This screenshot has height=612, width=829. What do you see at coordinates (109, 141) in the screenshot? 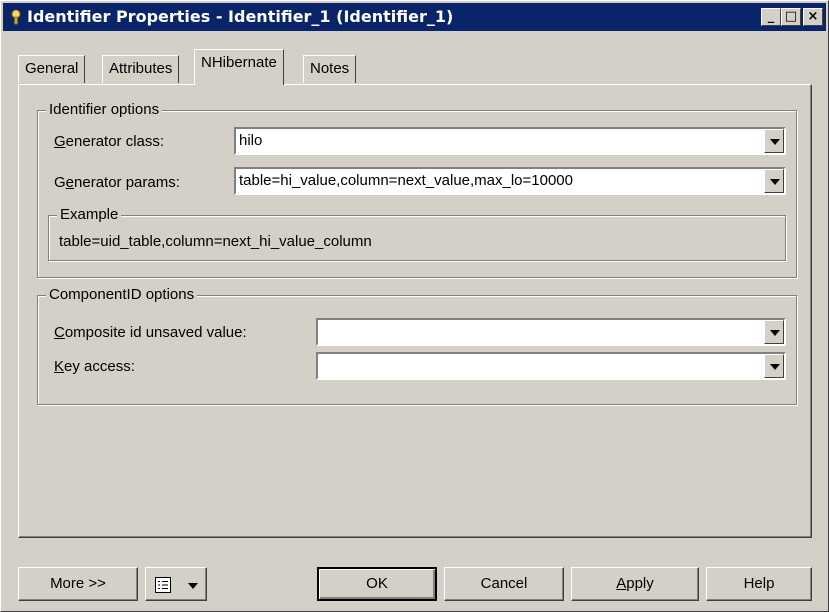
I see `generator-class-label: Generator class:` at bounding box center [109, 141].